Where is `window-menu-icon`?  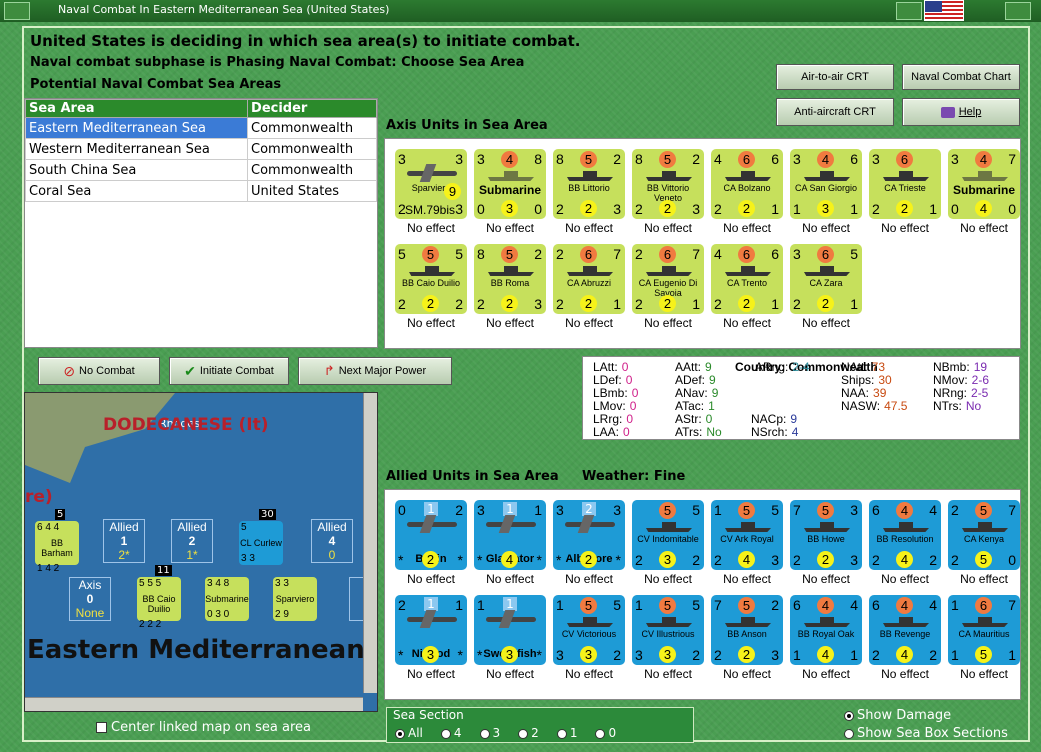
window-menu-icon is located at coordinates (17, 11).